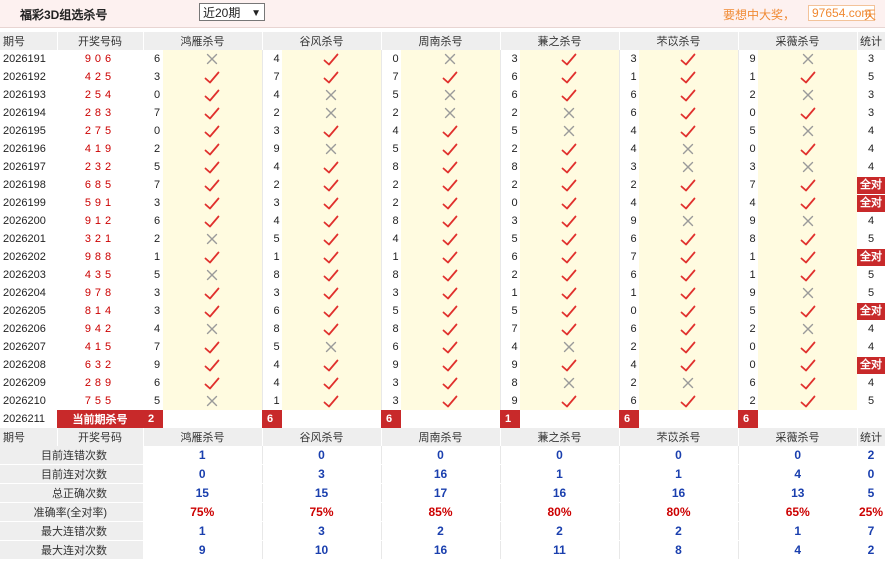 This screenshot has height=582, width=885. Describe the element at coordinates (212, 419) in the screenshot. I see `current-kill-blank` at that location.